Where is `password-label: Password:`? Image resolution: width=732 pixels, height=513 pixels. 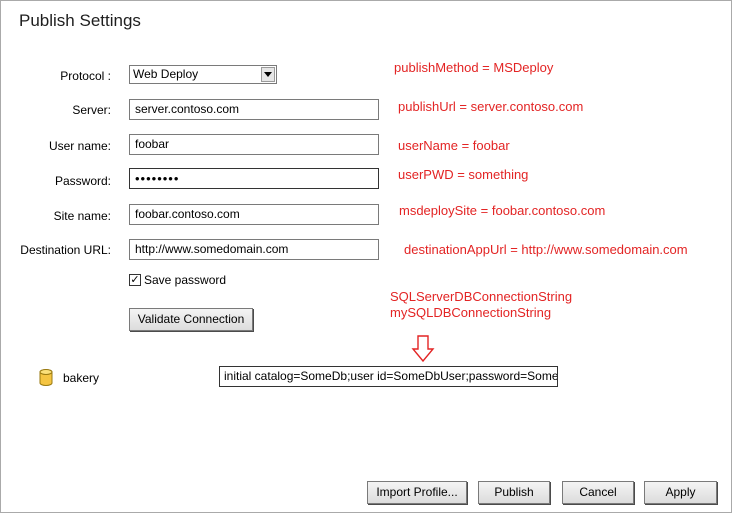 password-label: Password: is located at coordinates (82, 181).